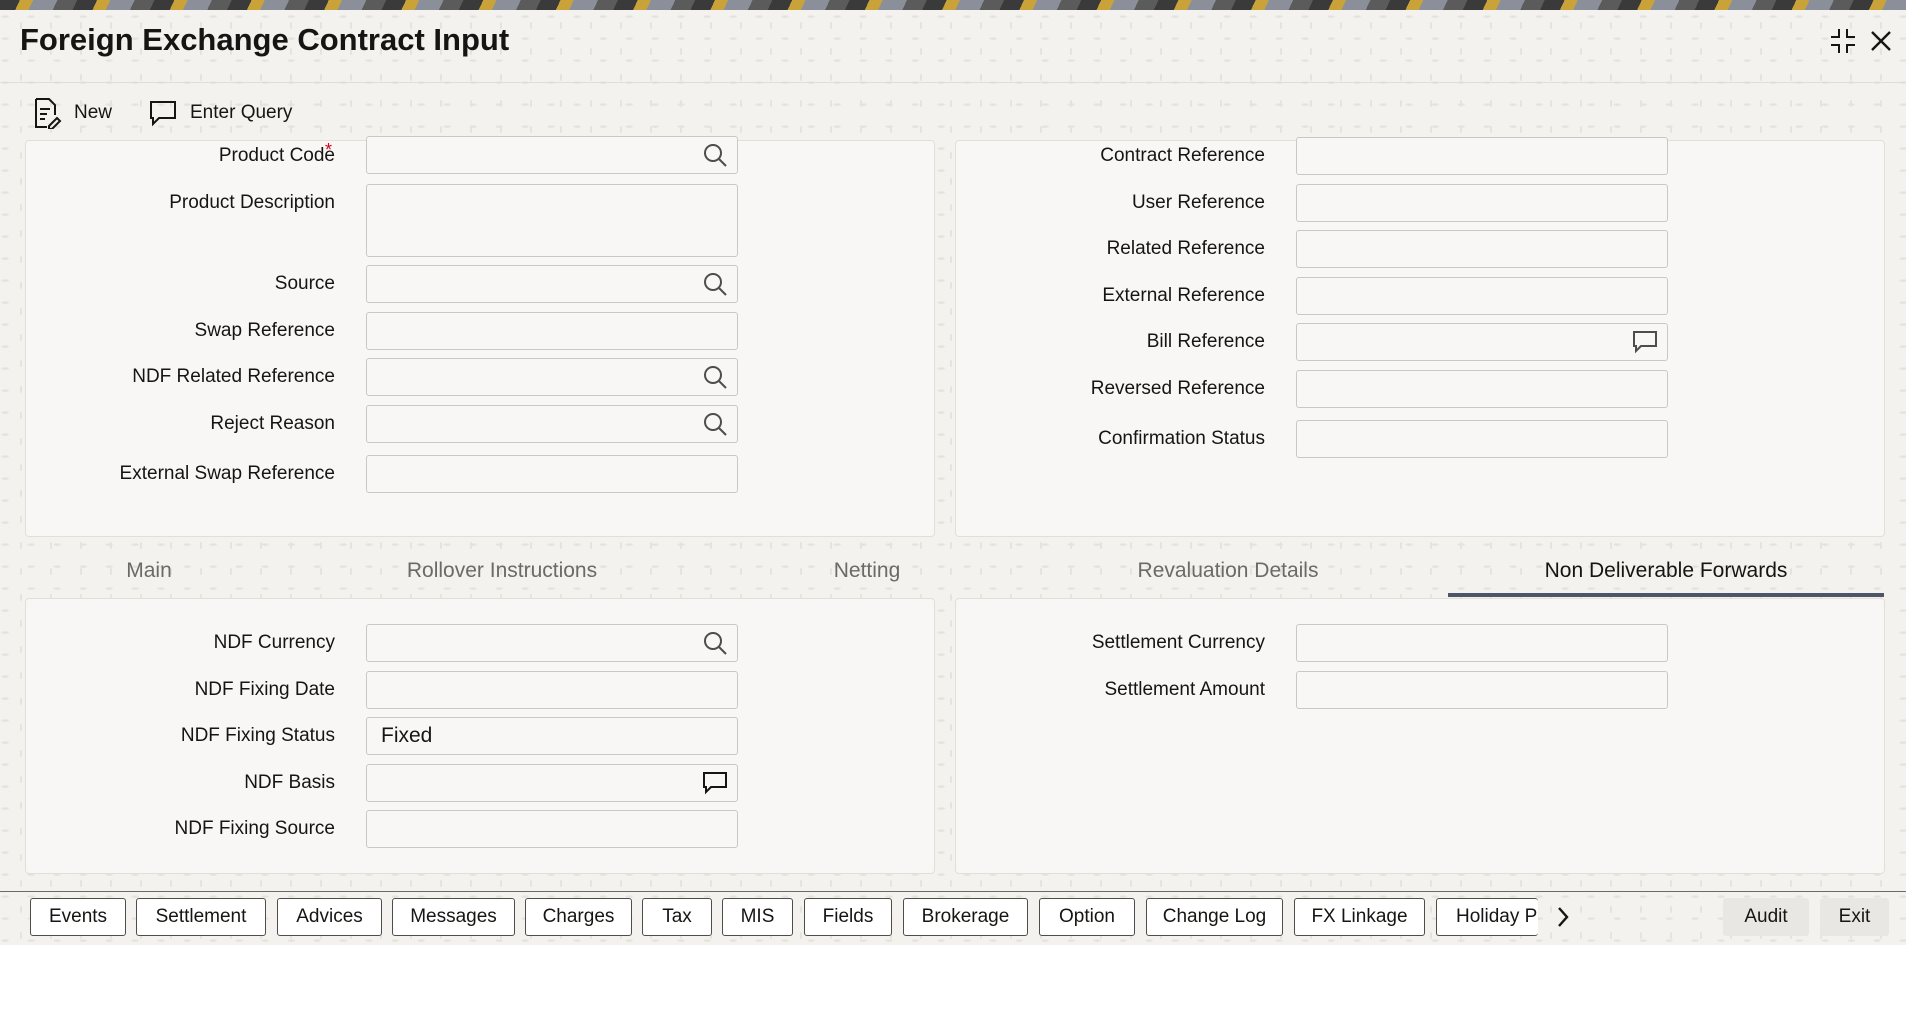  I want to click on external-swap-reference-label: External Swap Reference, so click(227, 473).